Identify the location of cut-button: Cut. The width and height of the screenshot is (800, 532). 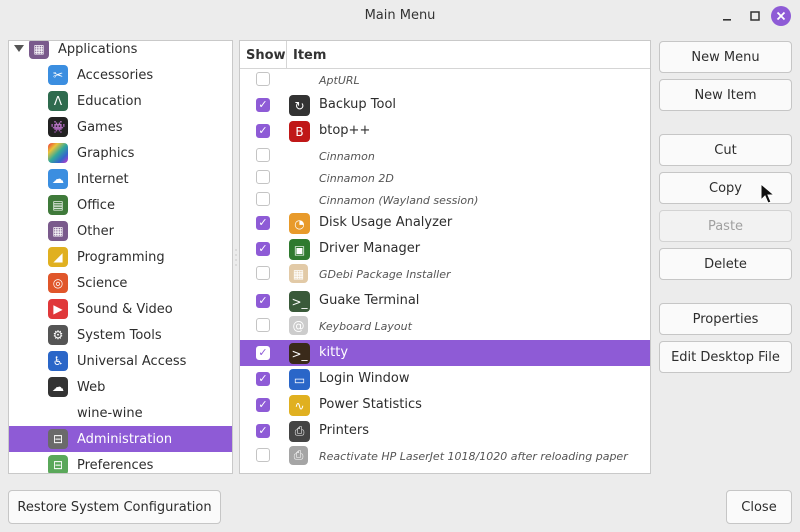
(725, 150).